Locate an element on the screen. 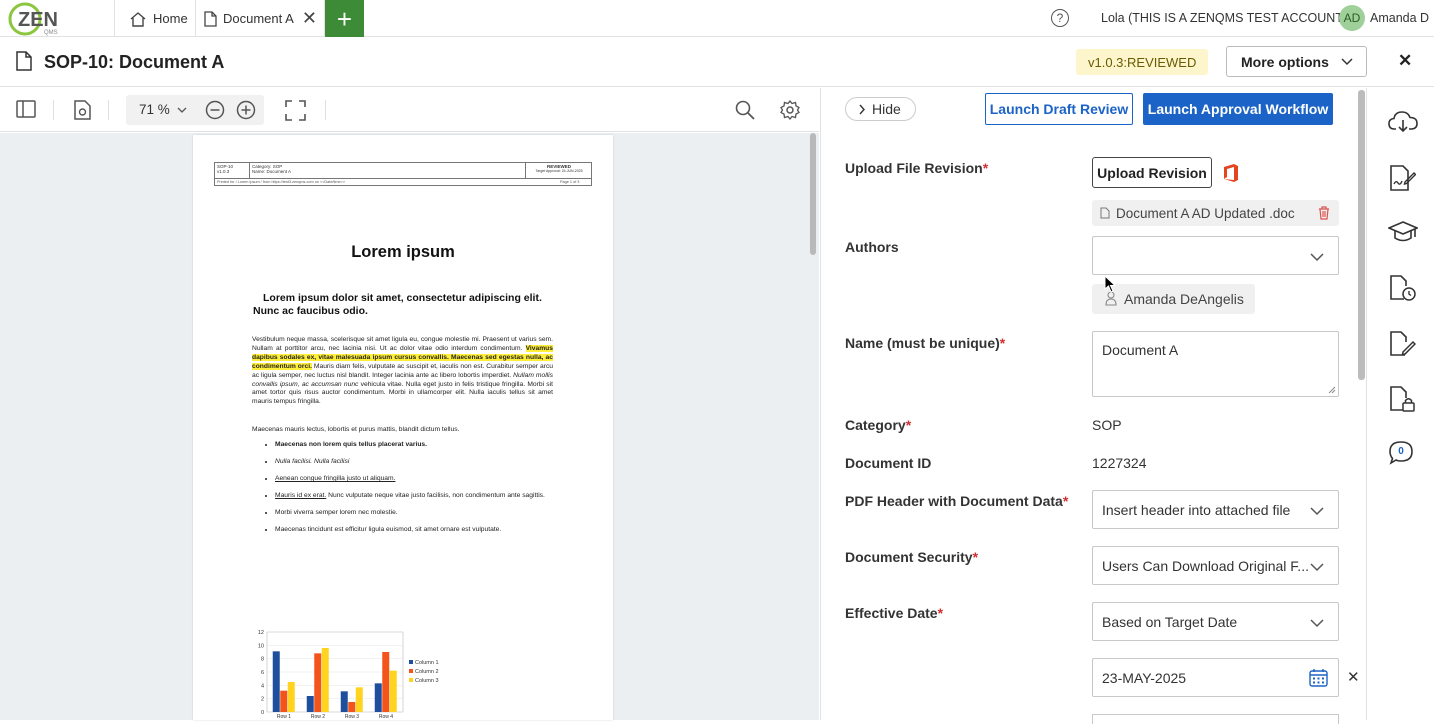  pdf-header-select: Insert header into attached file is located at coordinates (1215, 509).